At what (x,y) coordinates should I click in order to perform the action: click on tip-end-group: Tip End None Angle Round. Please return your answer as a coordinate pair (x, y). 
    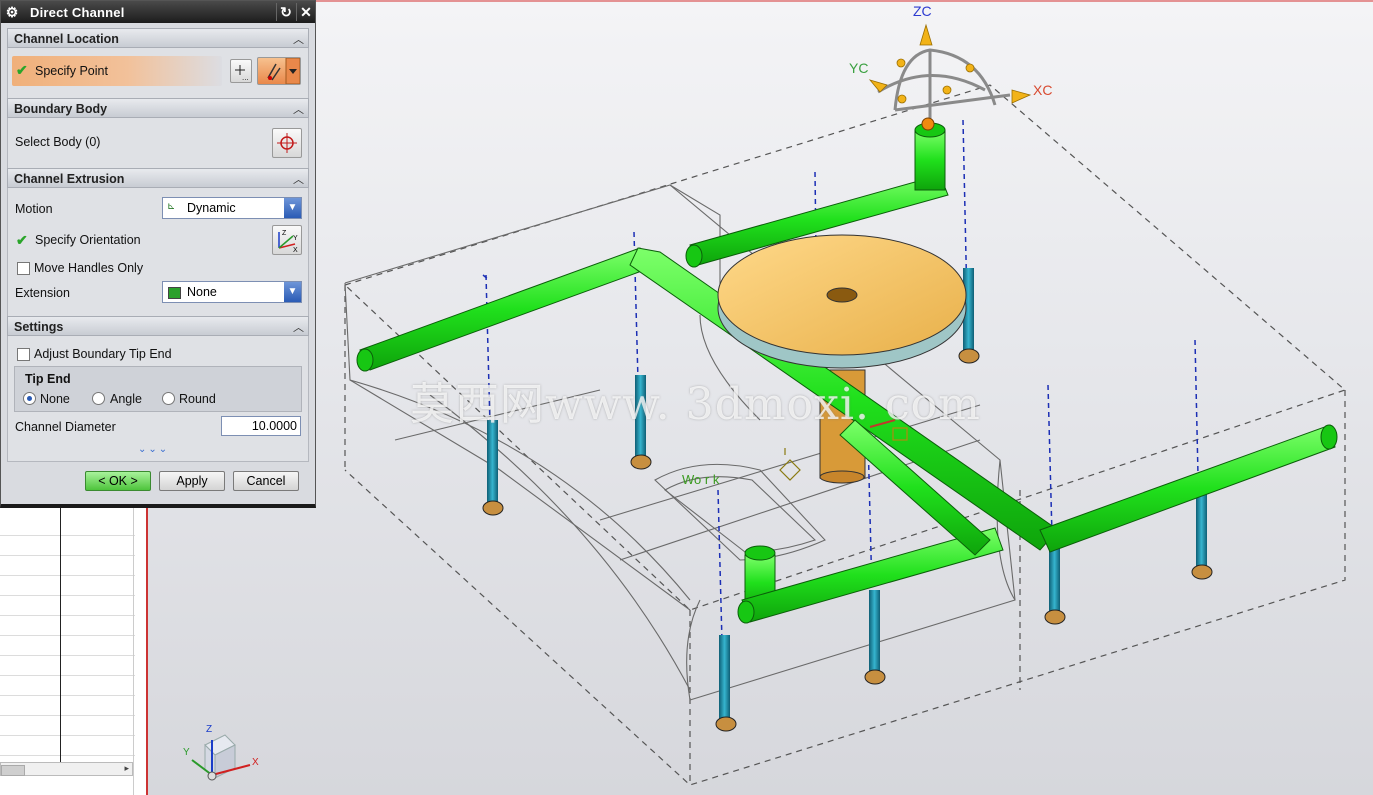
    Looking at the image, I should click on (158, 389).